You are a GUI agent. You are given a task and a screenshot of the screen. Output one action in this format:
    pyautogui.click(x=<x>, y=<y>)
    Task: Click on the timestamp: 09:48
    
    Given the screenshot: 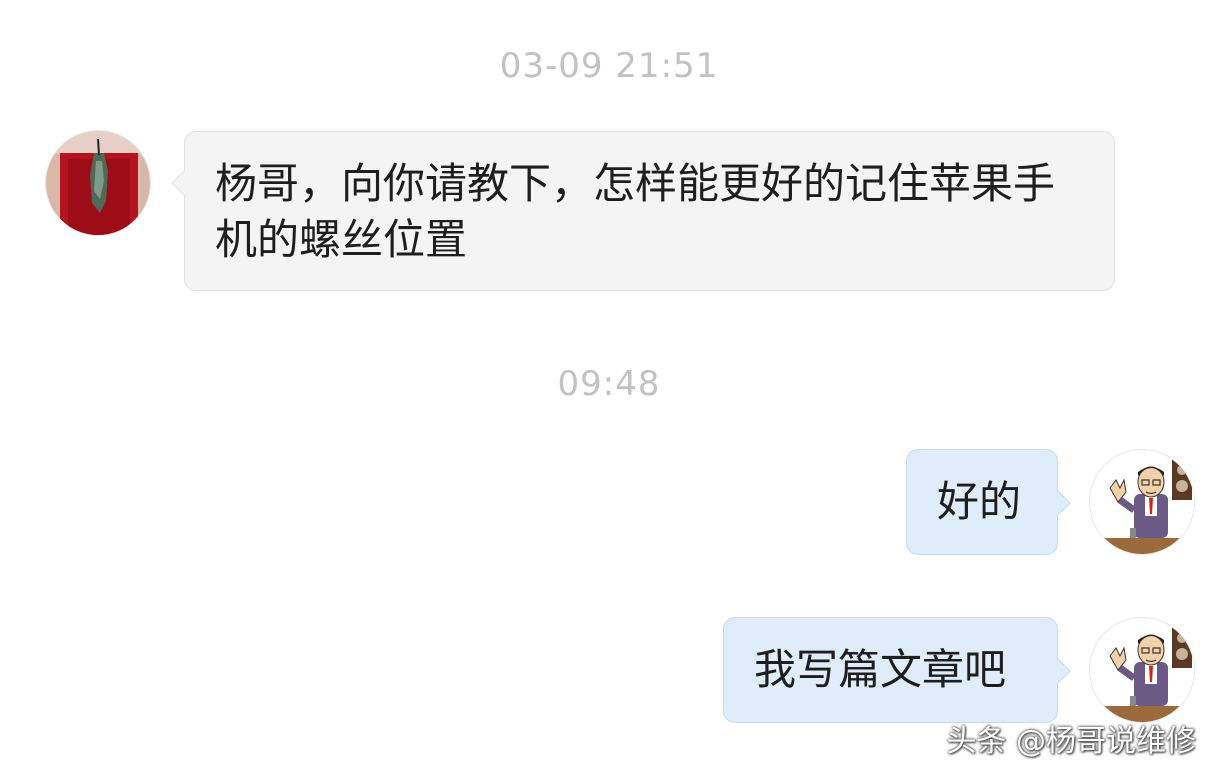 What is the action you would take?
    pyautogui.click(x=609, y=384)
    